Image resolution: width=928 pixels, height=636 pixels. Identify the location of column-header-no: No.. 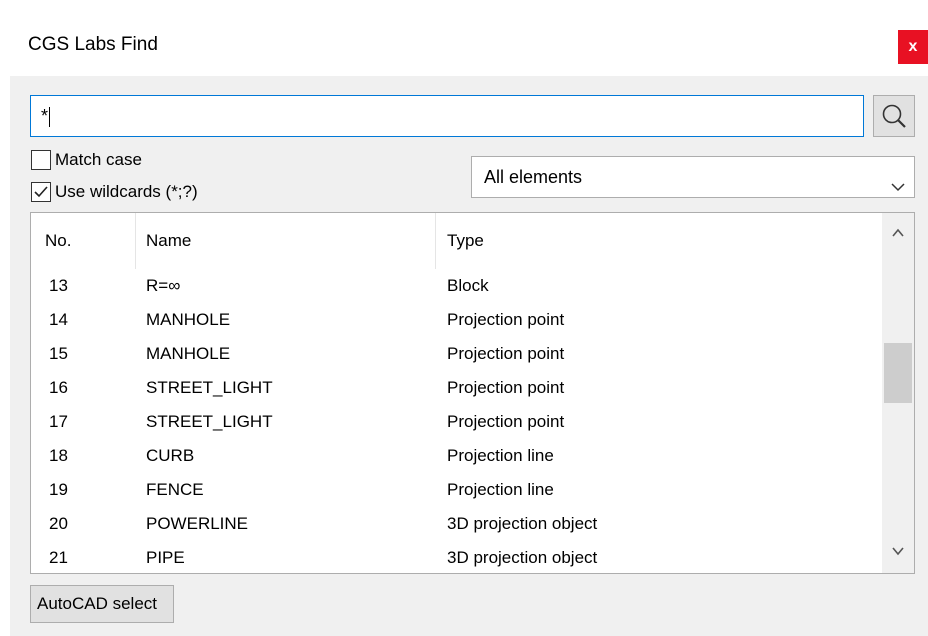
(58, 241).